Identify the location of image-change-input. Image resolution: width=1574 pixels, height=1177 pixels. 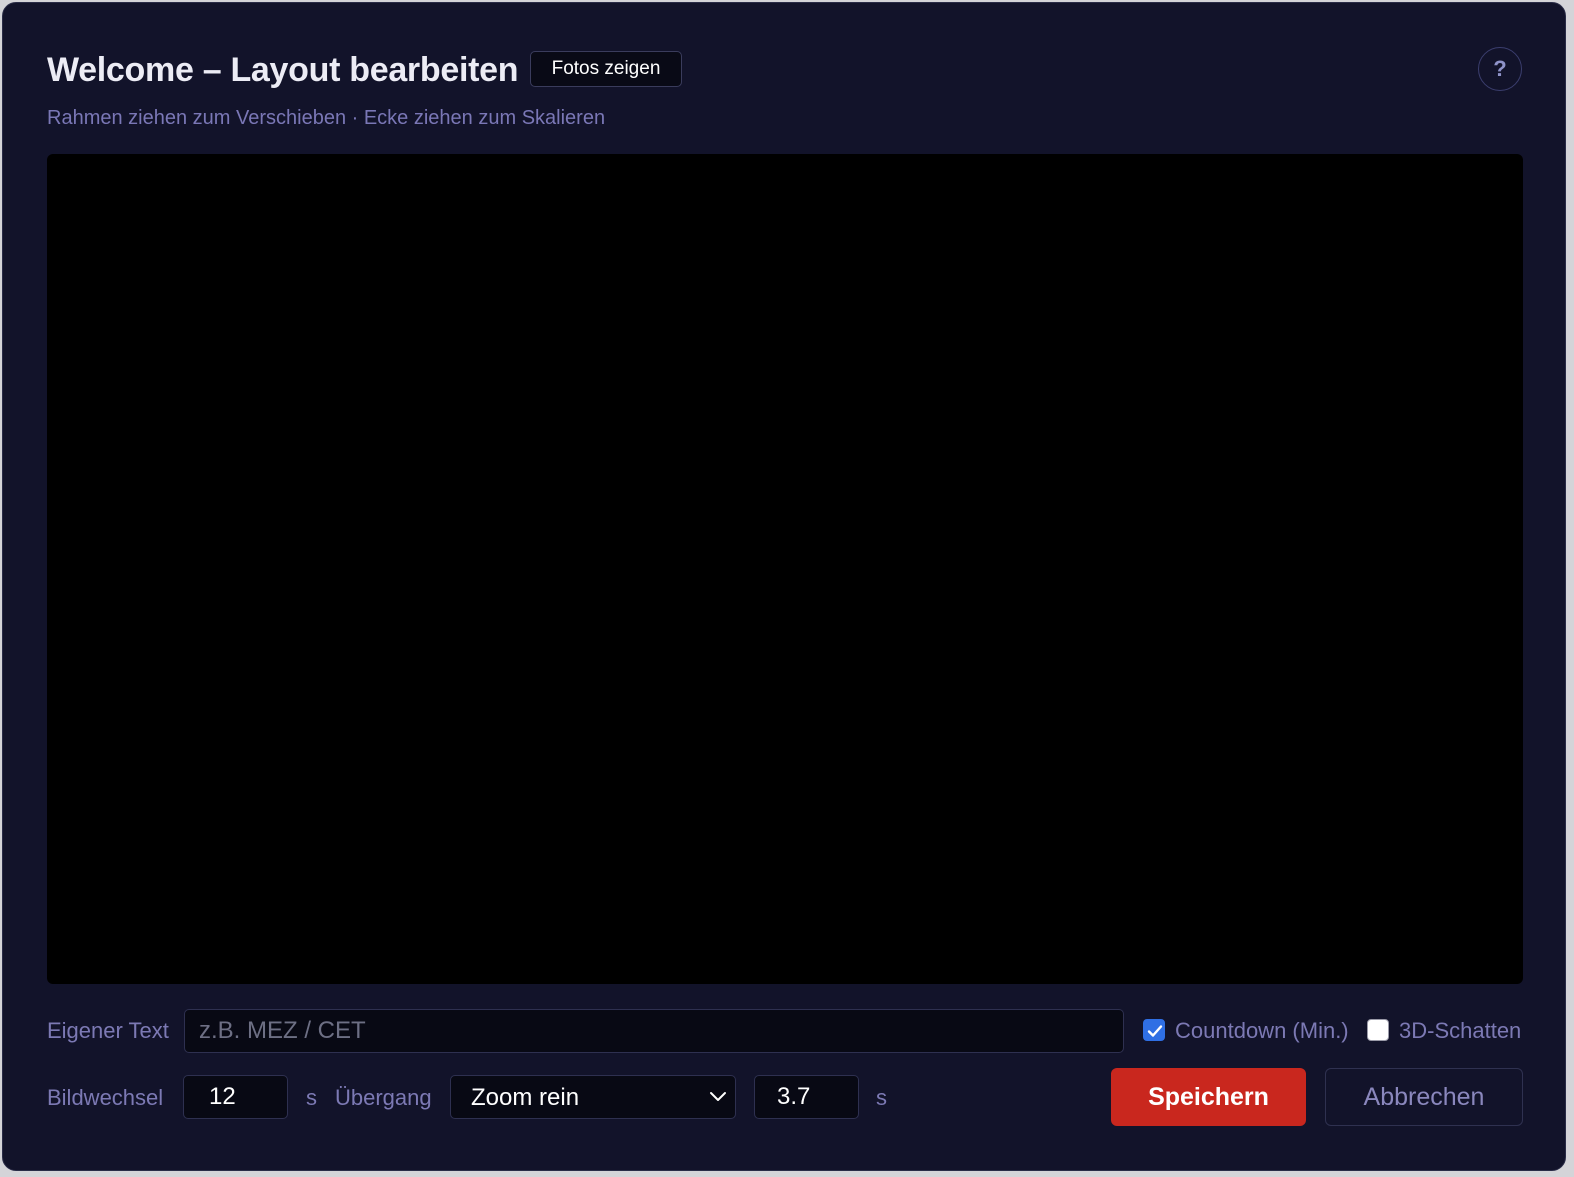
(235, 1097).